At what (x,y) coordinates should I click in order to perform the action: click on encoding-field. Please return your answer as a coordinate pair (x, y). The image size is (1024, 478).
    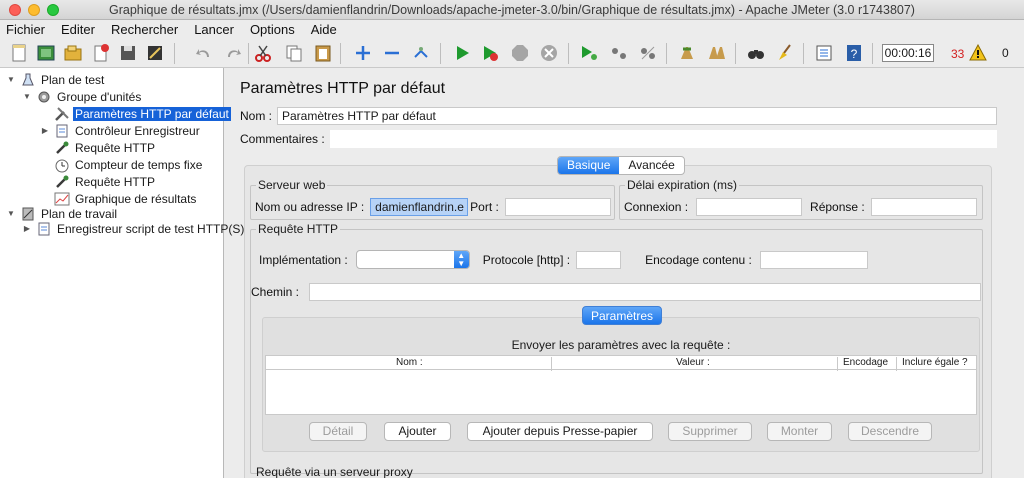
    Looking at the image, I should click on (813, 259).